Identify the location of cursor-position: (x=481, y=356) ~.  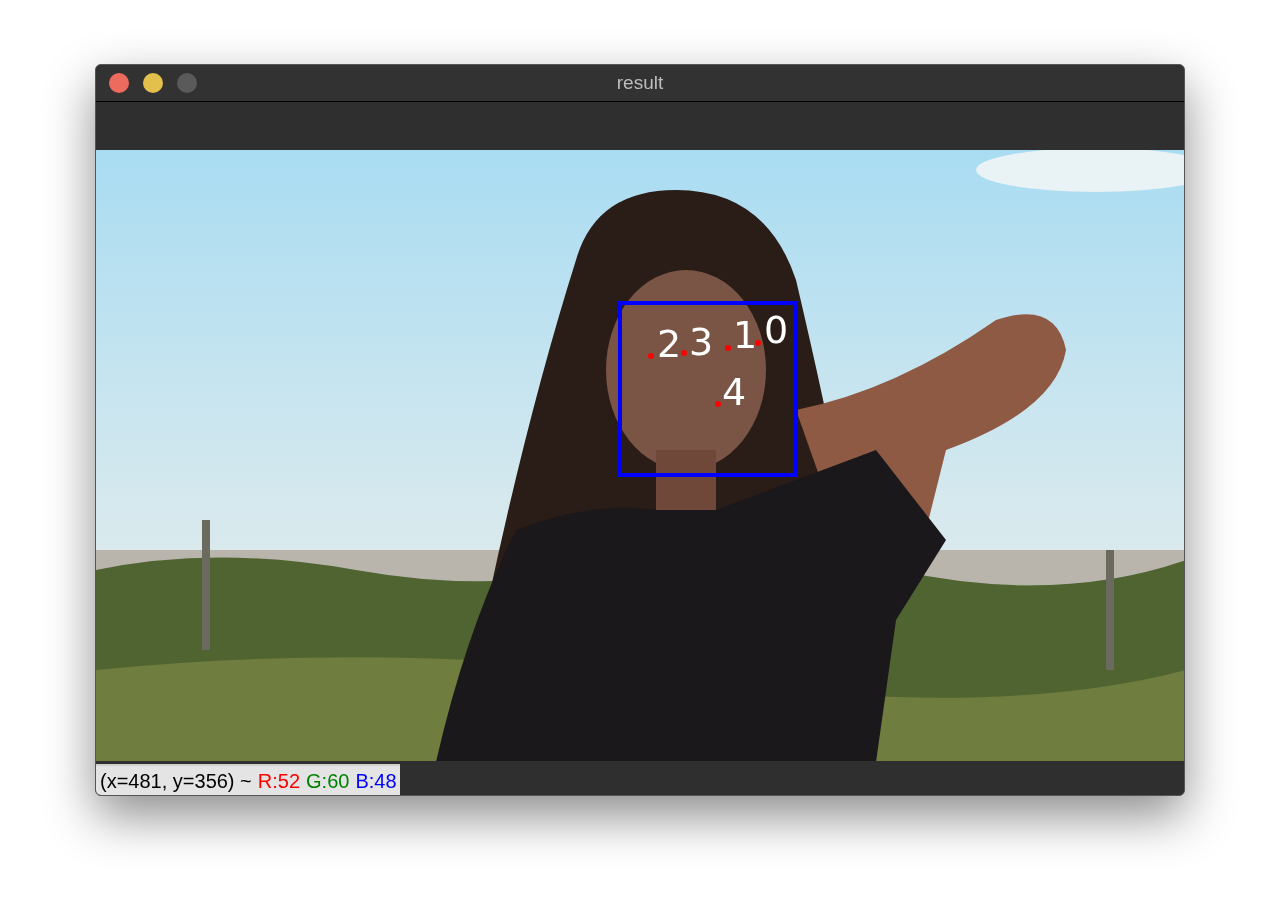
(176, 781).